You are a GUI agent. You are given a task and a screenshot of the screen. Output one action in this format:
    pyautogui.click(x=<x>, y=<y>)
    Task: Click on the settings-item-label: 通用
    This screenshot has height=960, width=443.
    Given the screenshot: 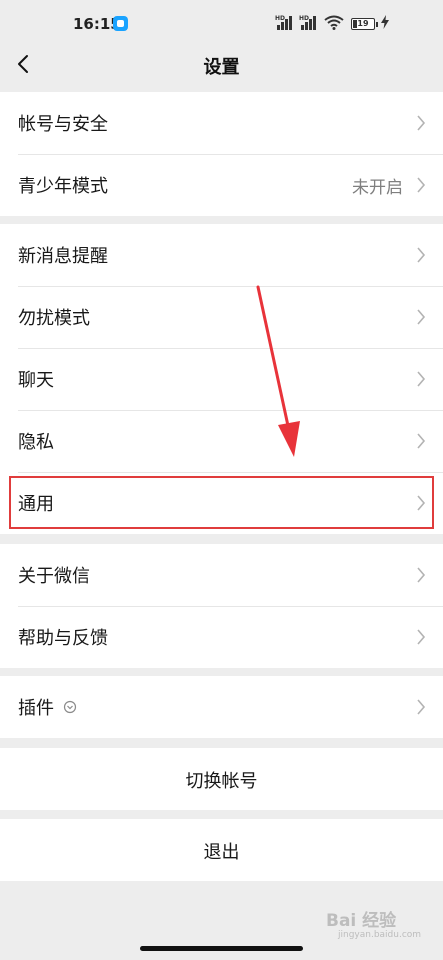 What is the action you would take?
    pyautogui.click(x=36, y=504)
    